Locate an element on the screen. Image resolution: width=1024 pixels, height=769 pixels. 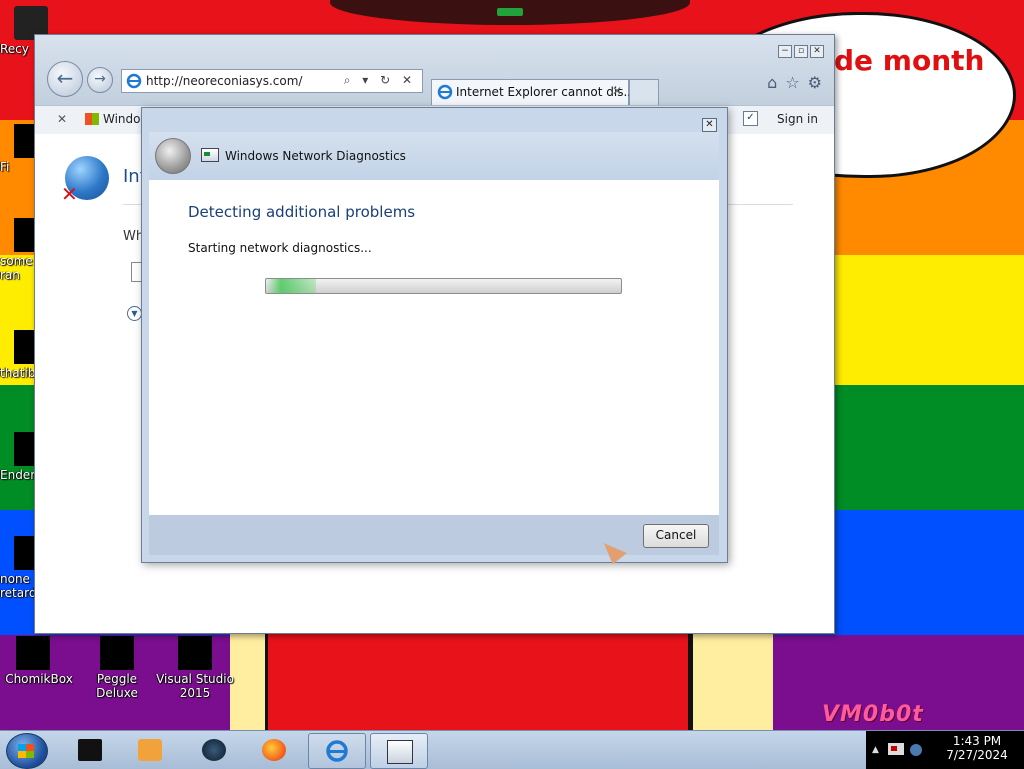
taskbar-item-firefox is located at coordinates (274, 750).